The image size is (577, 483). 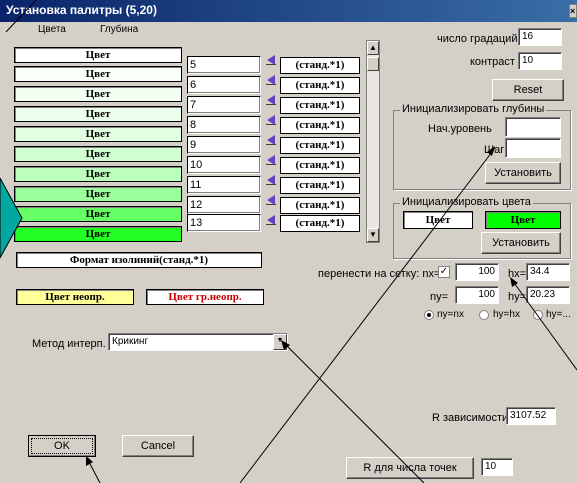 What do you see at coordinates (224, 223) in the screenshot?
I see `depth-value-field: 13` at bounding box center [224, 223].